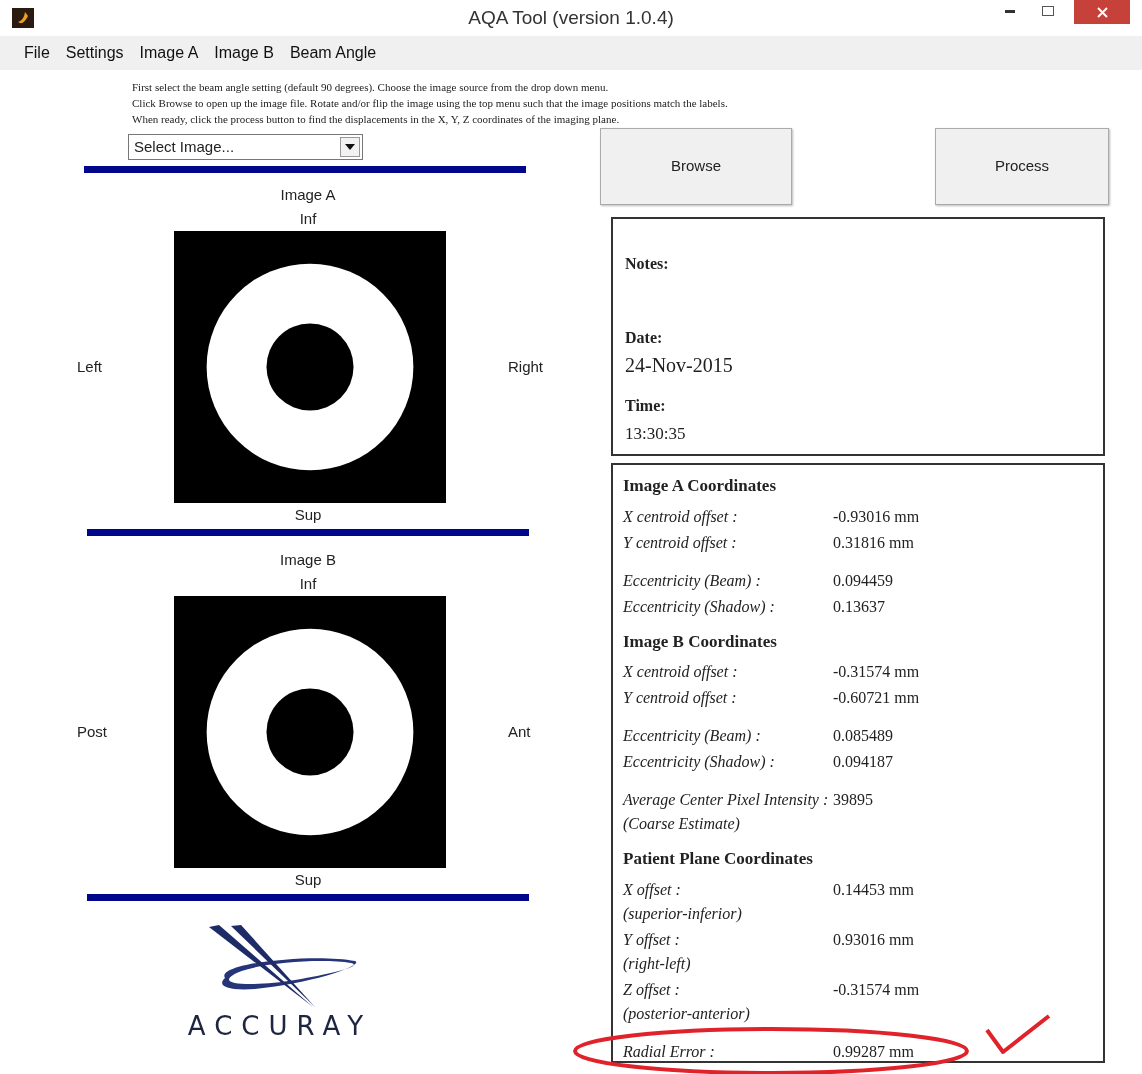 The image size is (1142, 1074). Describe the element at coordinates (37, 53) in the screenshot. I see `menu-item: File` at that location.